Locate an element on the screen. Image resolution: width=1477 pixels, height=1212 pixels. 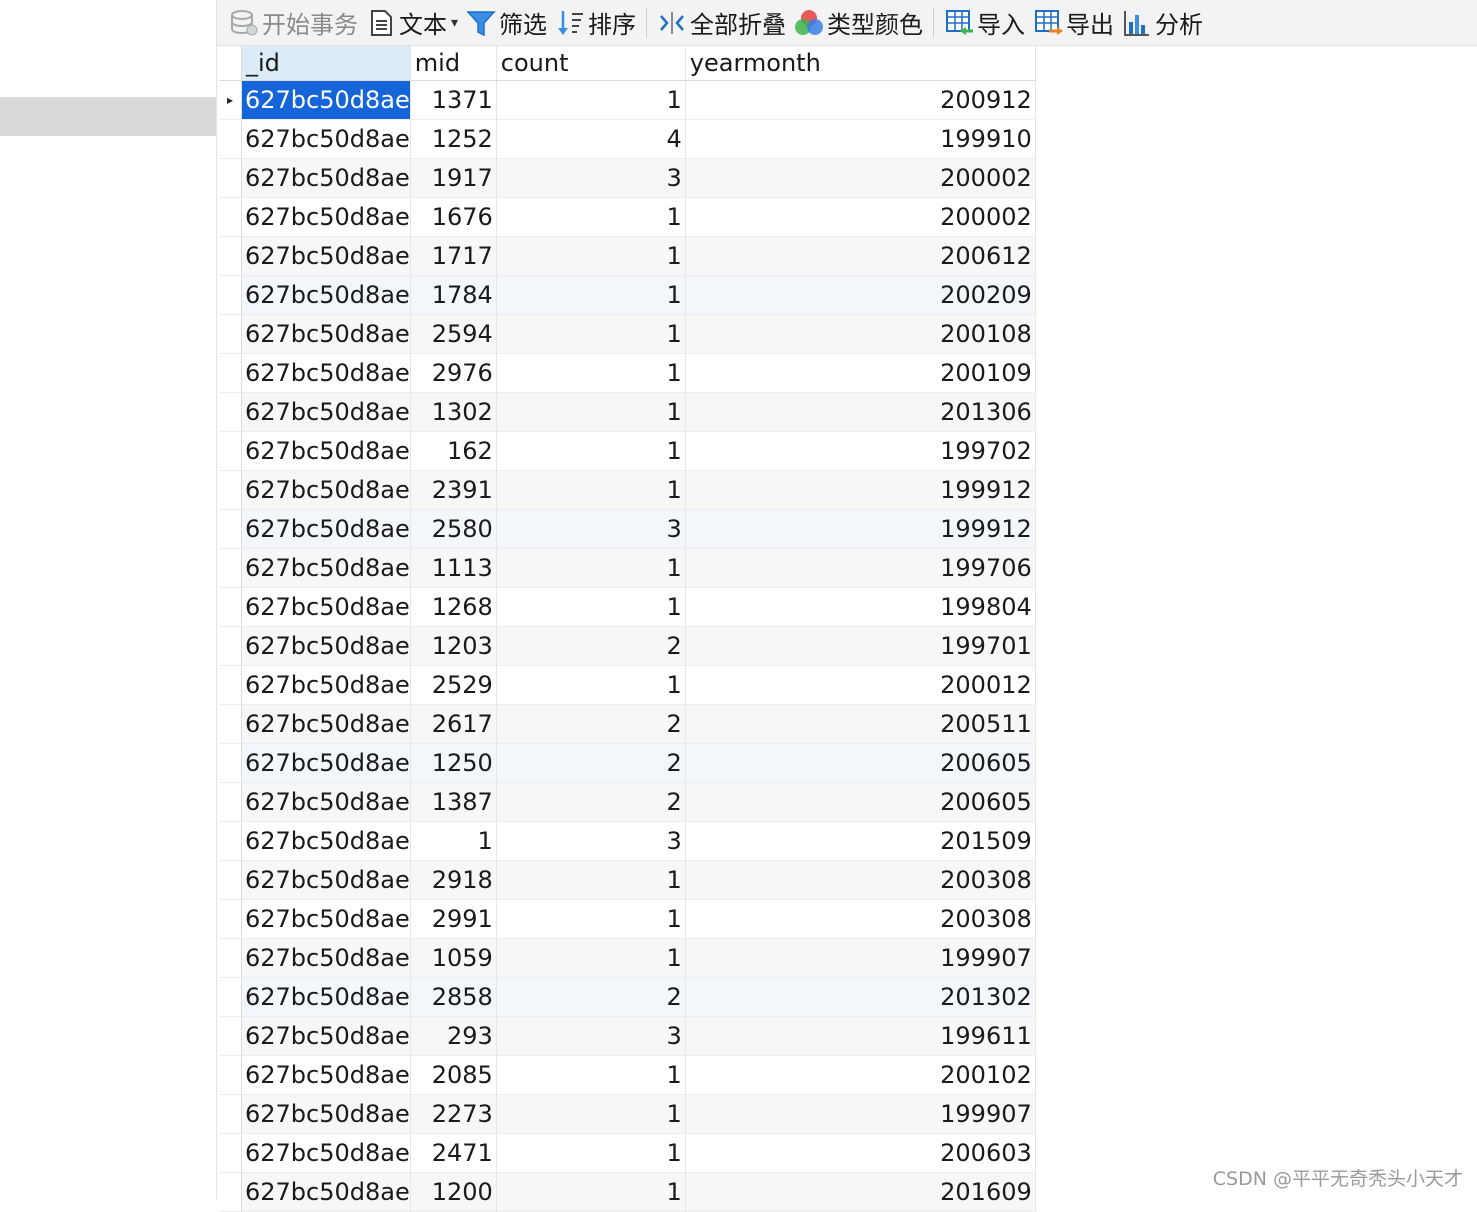
cell-yearmonth: 199702 is located at coordinates (860, 451).